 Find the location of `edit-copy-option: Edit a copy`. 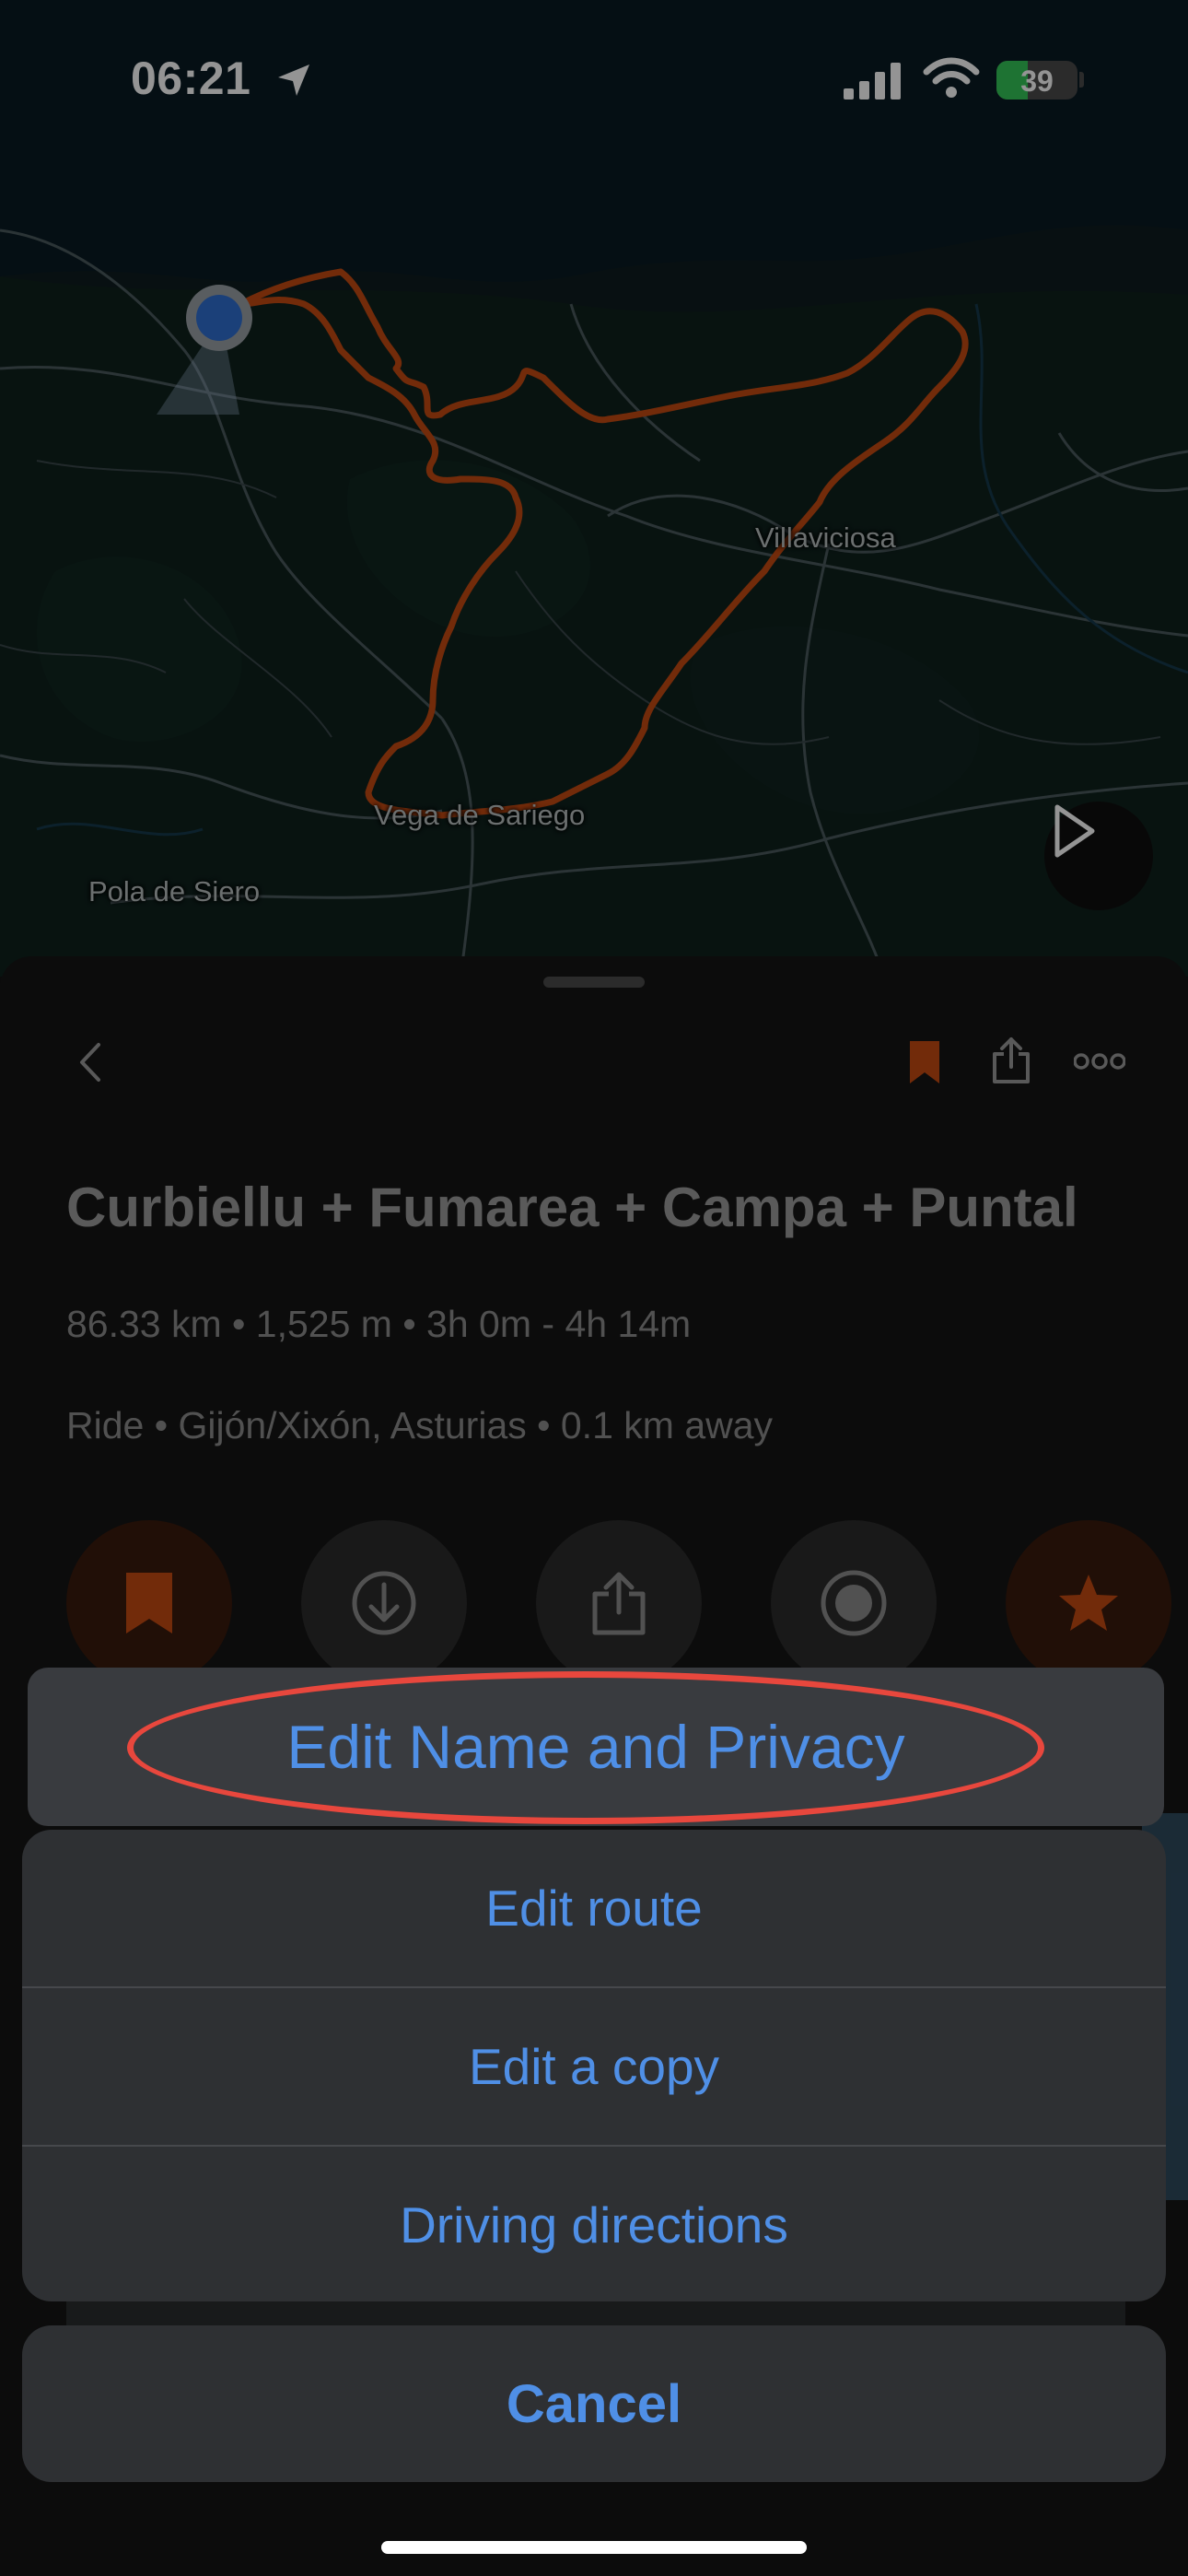

edit-copy-option: Edit a copy is located at coordinates (594, 2066).